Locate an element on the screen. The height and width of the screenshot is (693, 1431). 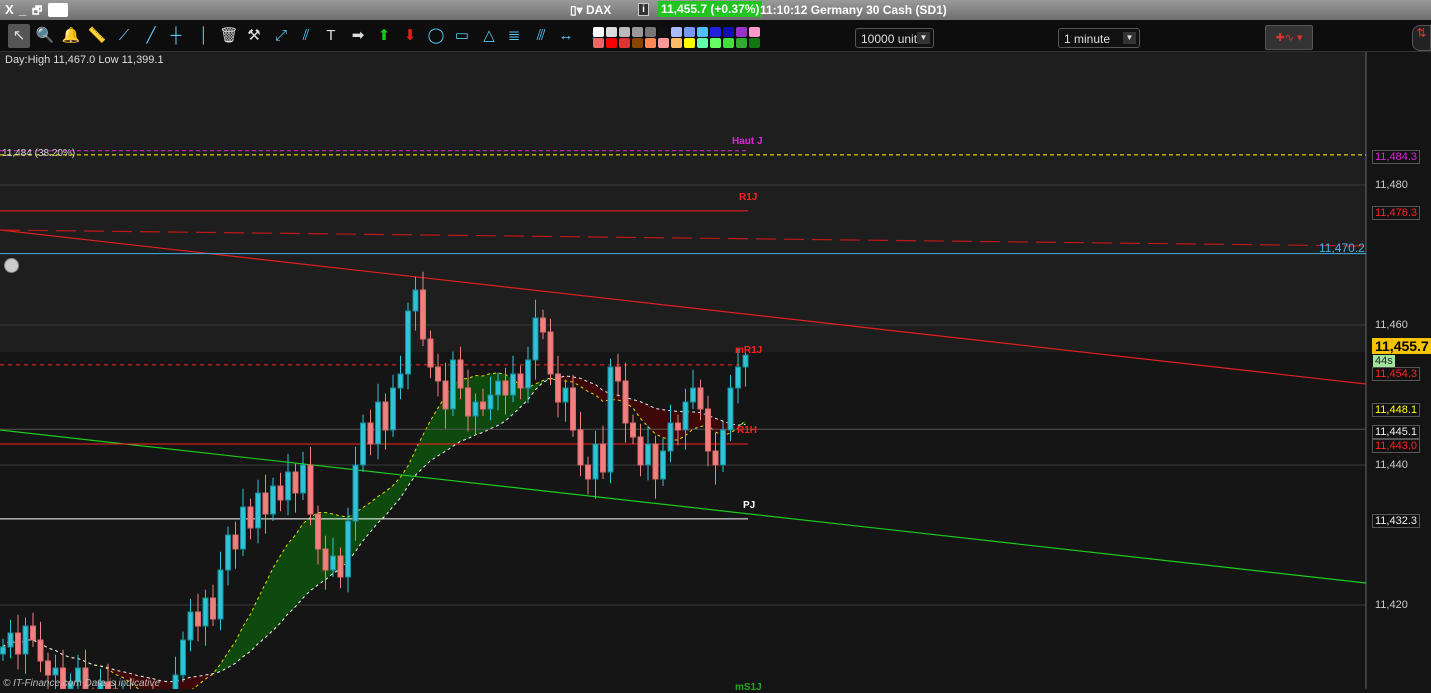
indicator-chart-icon: ✚∿ ▾ is located at coordinates (1289, 38).